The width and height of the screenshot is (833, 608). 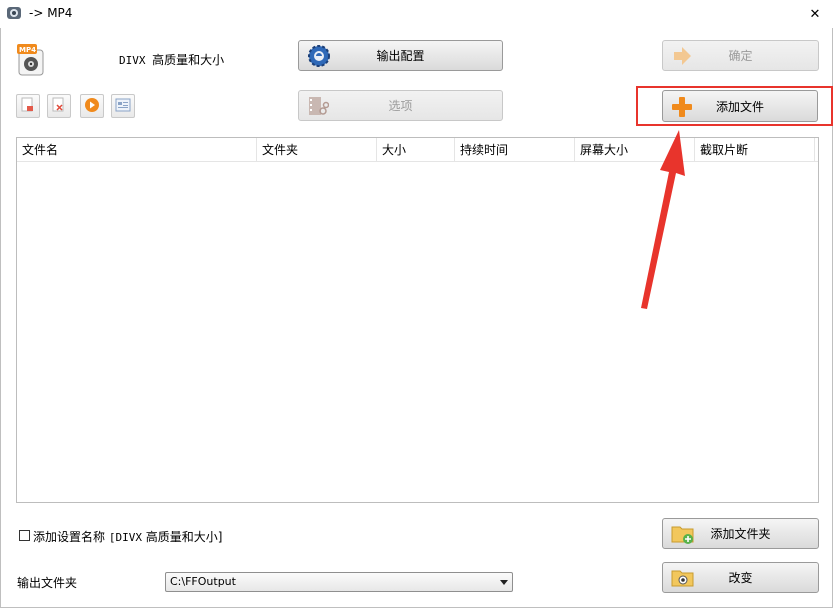 I want to click on output-config-label: 输出配置, so click(x=400, y=56).